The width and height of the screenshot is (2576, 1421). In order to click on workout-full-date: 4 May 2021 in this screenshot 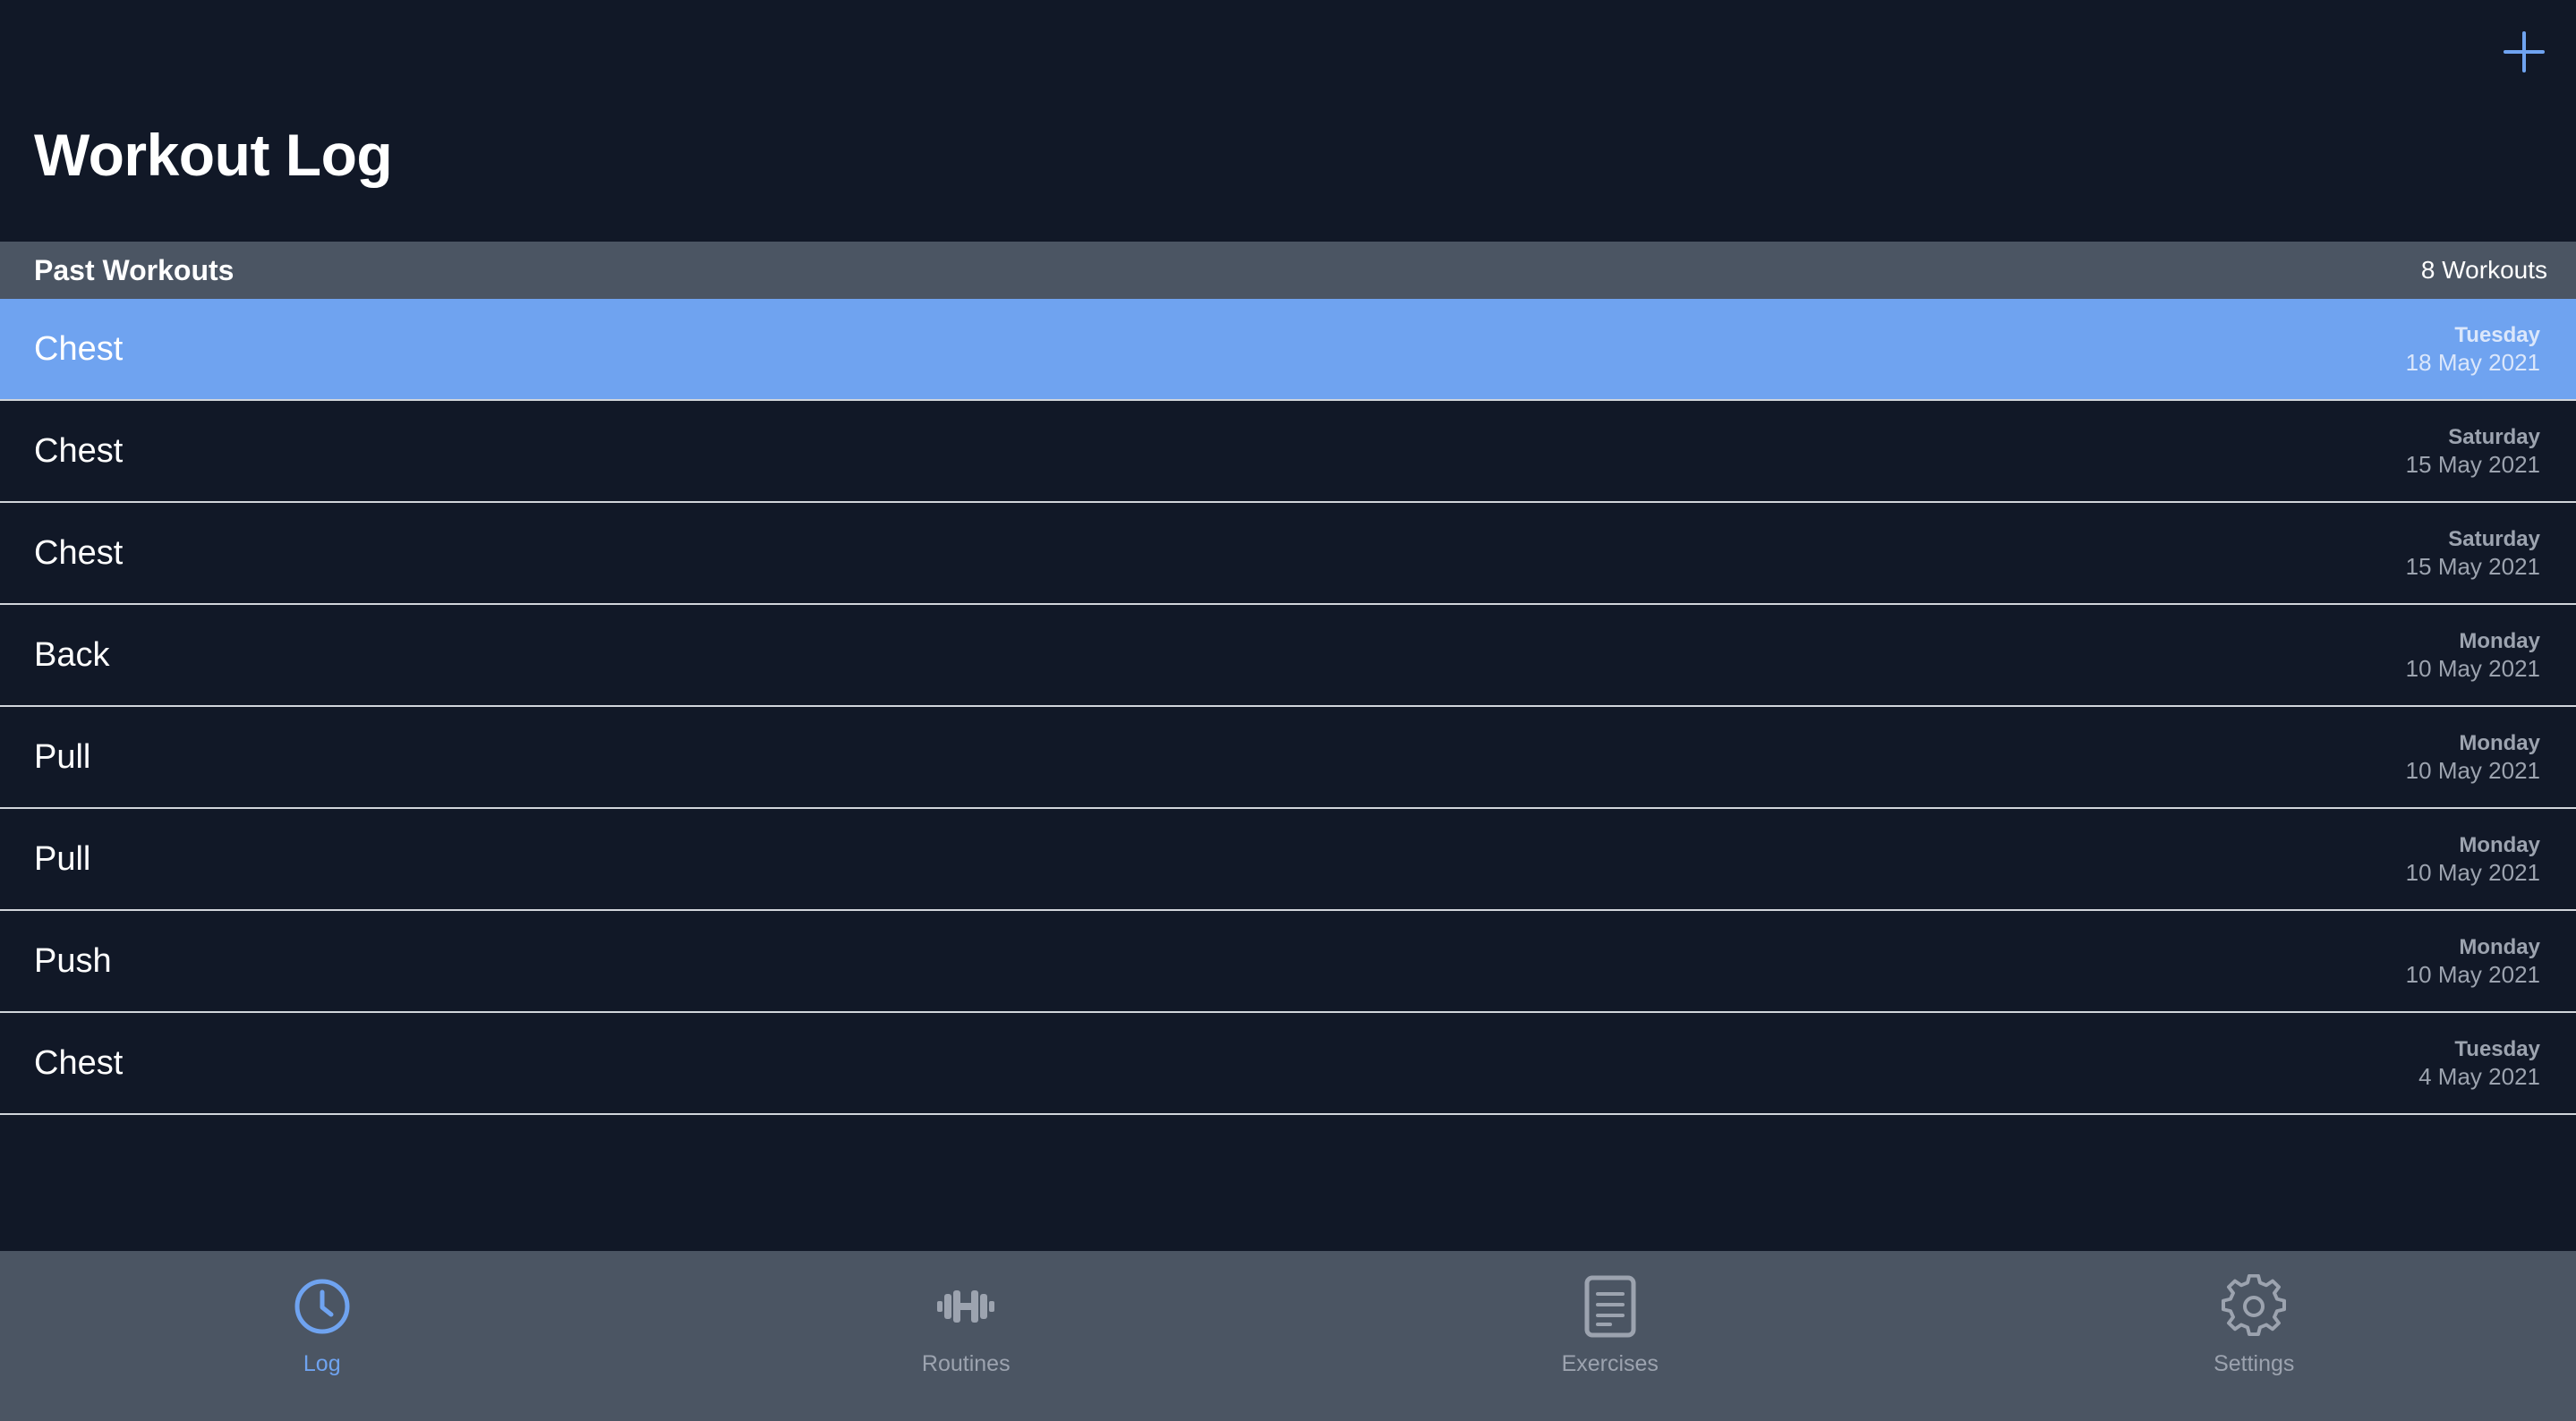, I will do `click(2479, 1076)`.